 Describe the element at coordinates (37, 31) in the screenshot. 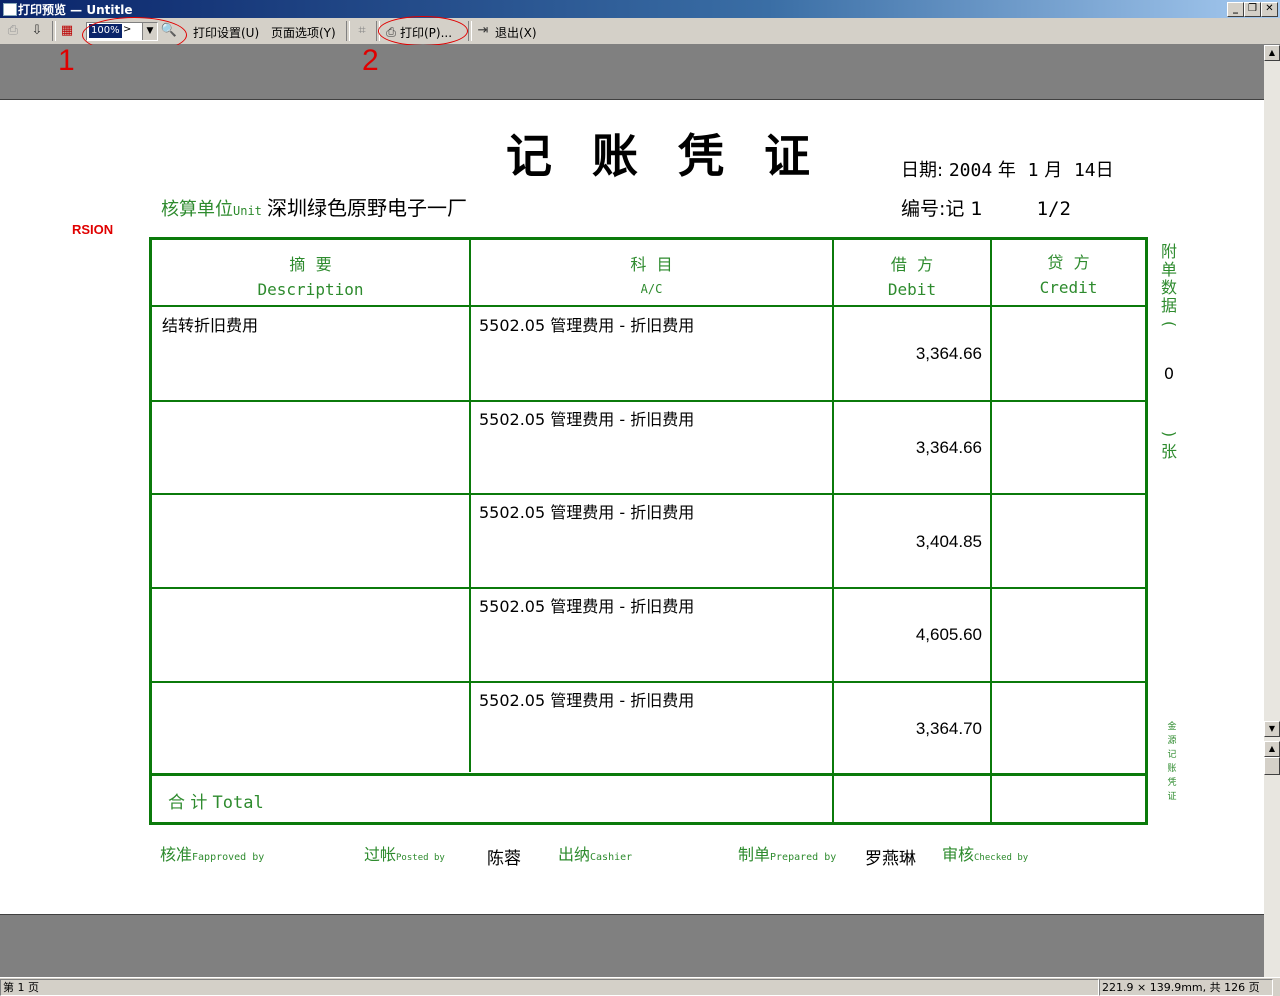

I see `export-icon: ⇩` at that location.